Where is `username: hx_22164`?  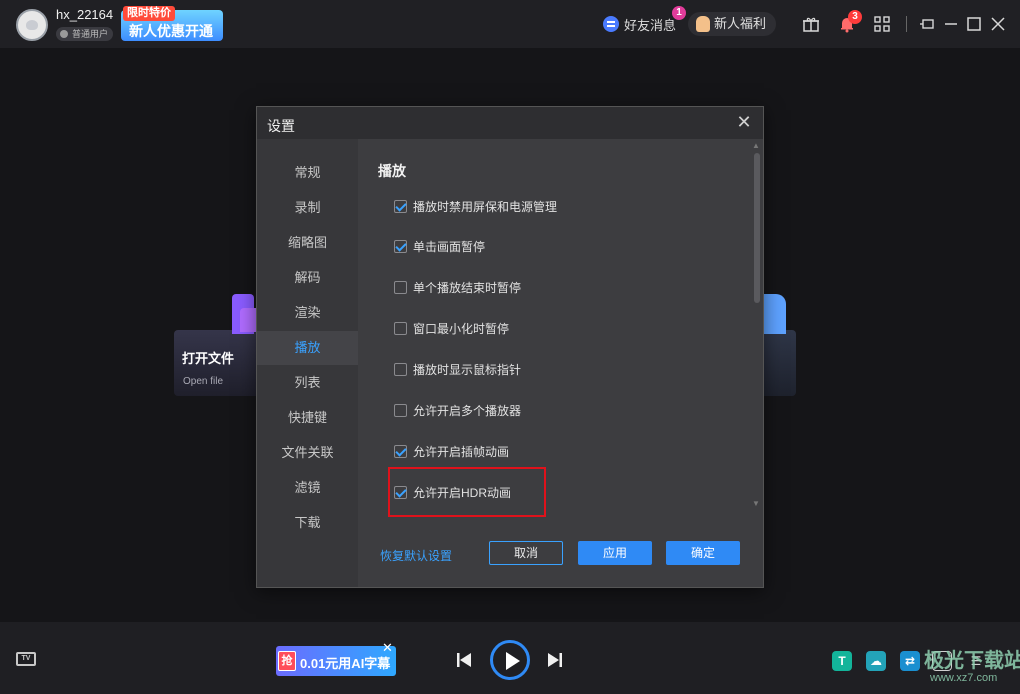 username: hx_22164 is located at coordinates (84, 14).